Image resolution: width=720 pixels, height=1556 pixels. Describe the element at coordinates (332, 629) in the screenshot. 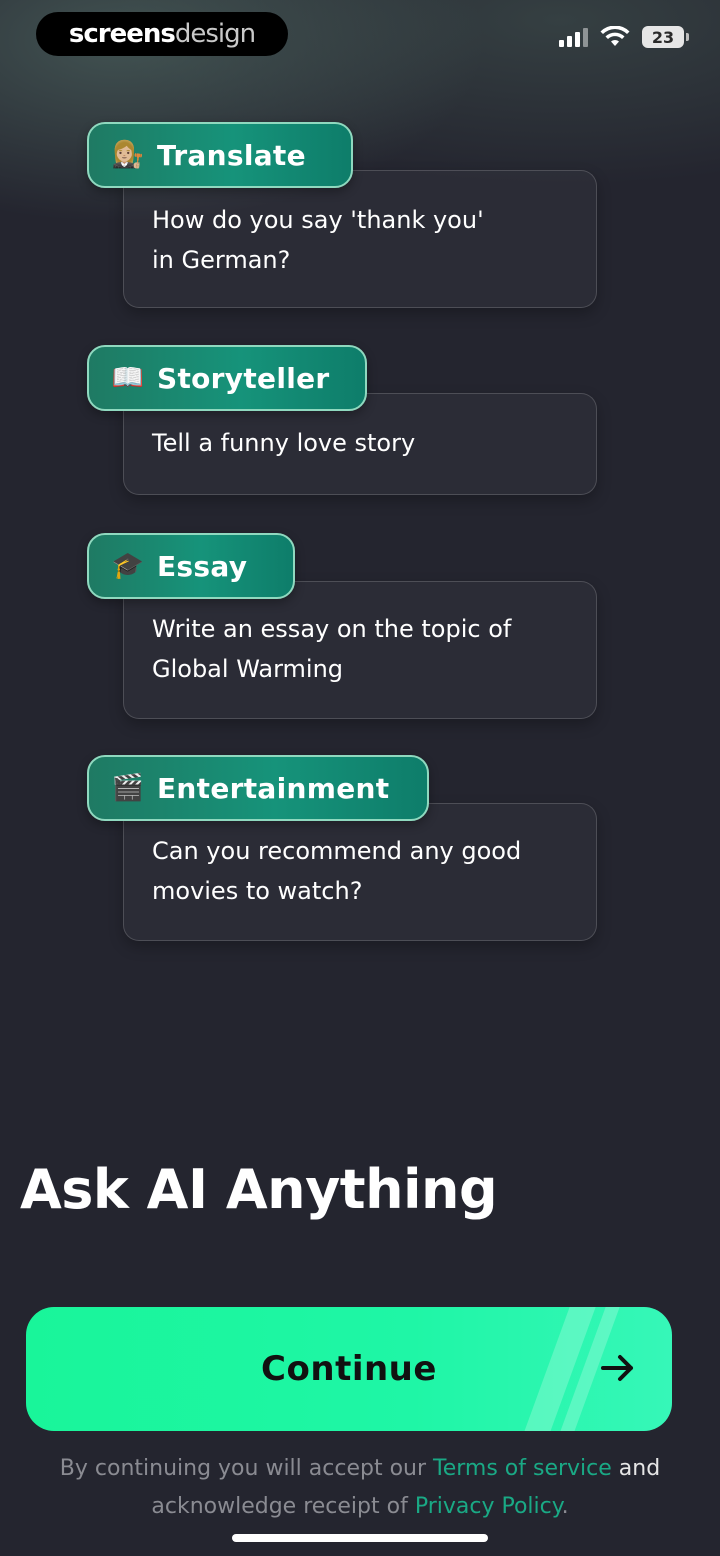

I see `card-prompt-line: Write an essay on the topic of` at that location.